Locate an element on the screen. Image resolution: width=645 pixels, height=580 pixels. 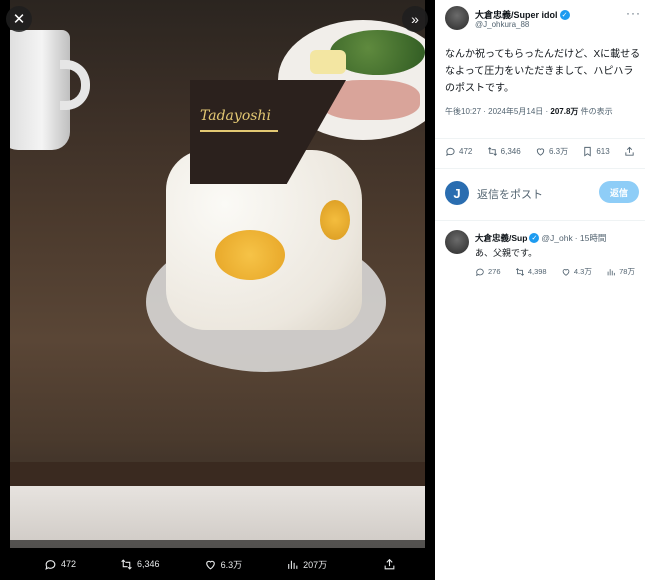
share-stat is located at coordinates (629, 151).